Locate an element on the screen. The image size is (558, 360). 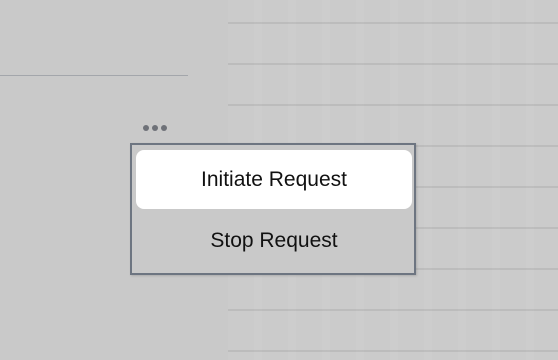
more-options-button is located at coordinates (155, 128).